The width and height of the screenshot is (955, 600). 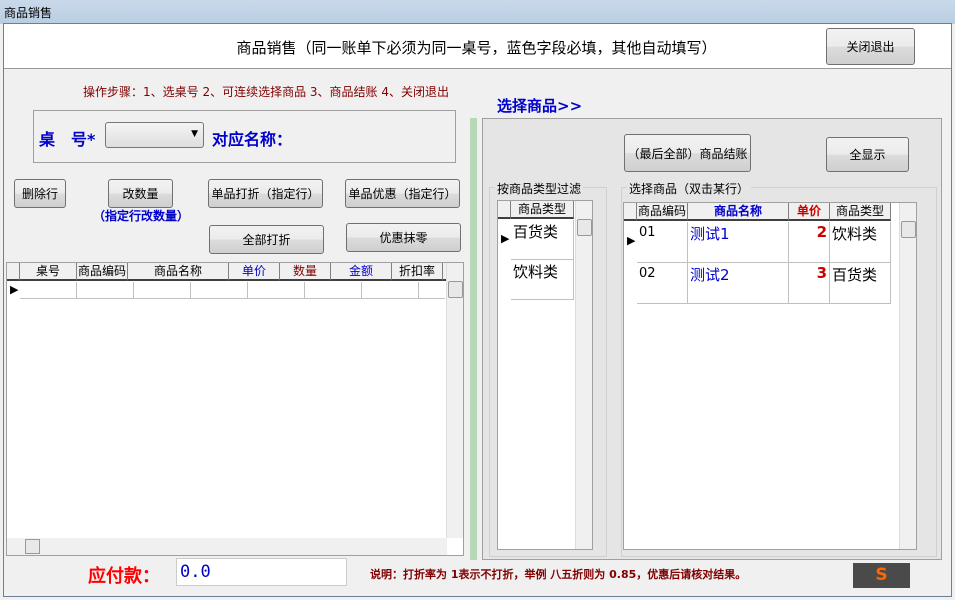 What do you see at coordinates (687, 153) in the screenshot?
I see `checkout-button: （最后全部）商品结账` at bounding box center [687, 153].